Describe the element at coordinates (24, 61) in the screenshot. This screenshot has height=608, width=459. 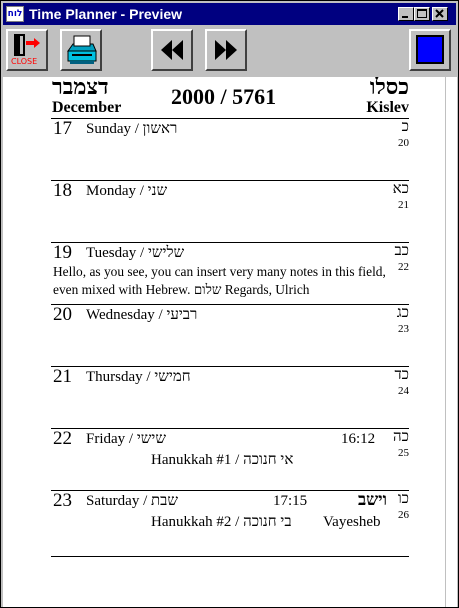
I see `close-label: CLOSE` at that location.